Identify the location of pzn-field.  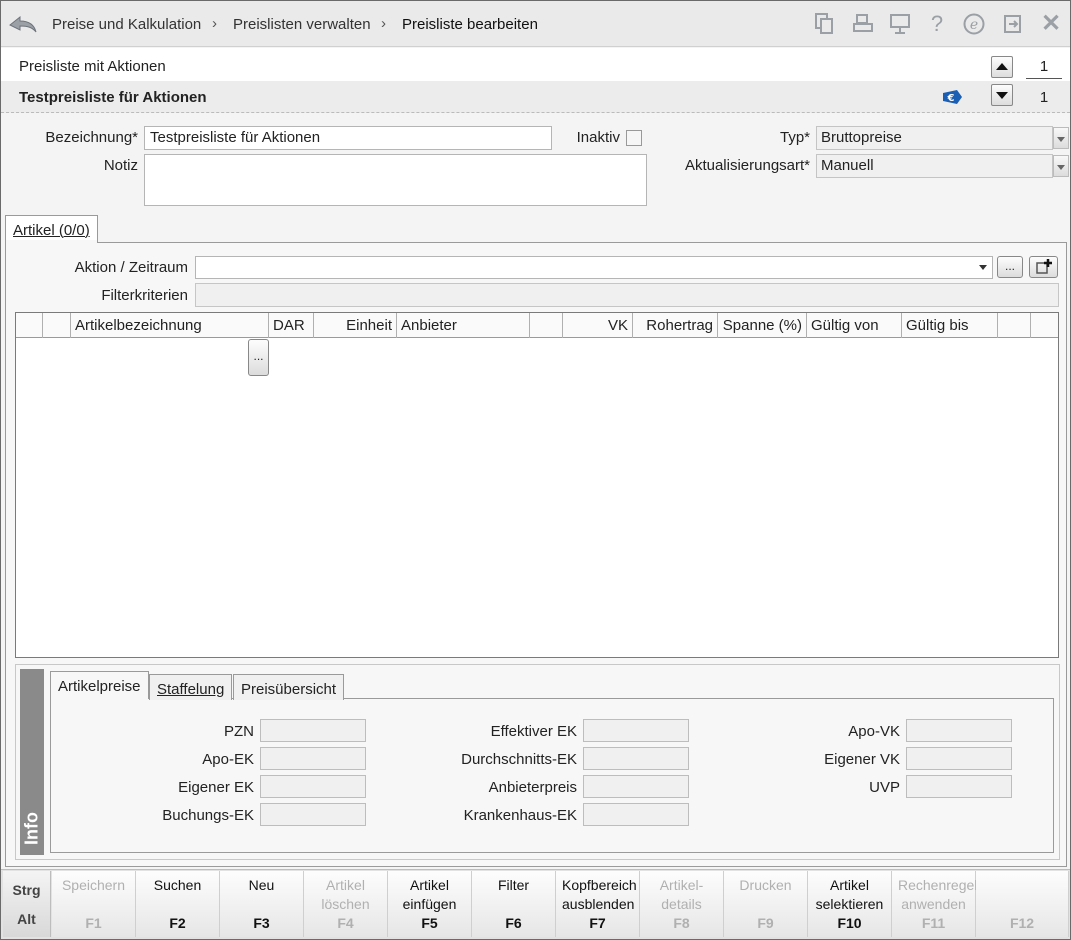
(313, 730).